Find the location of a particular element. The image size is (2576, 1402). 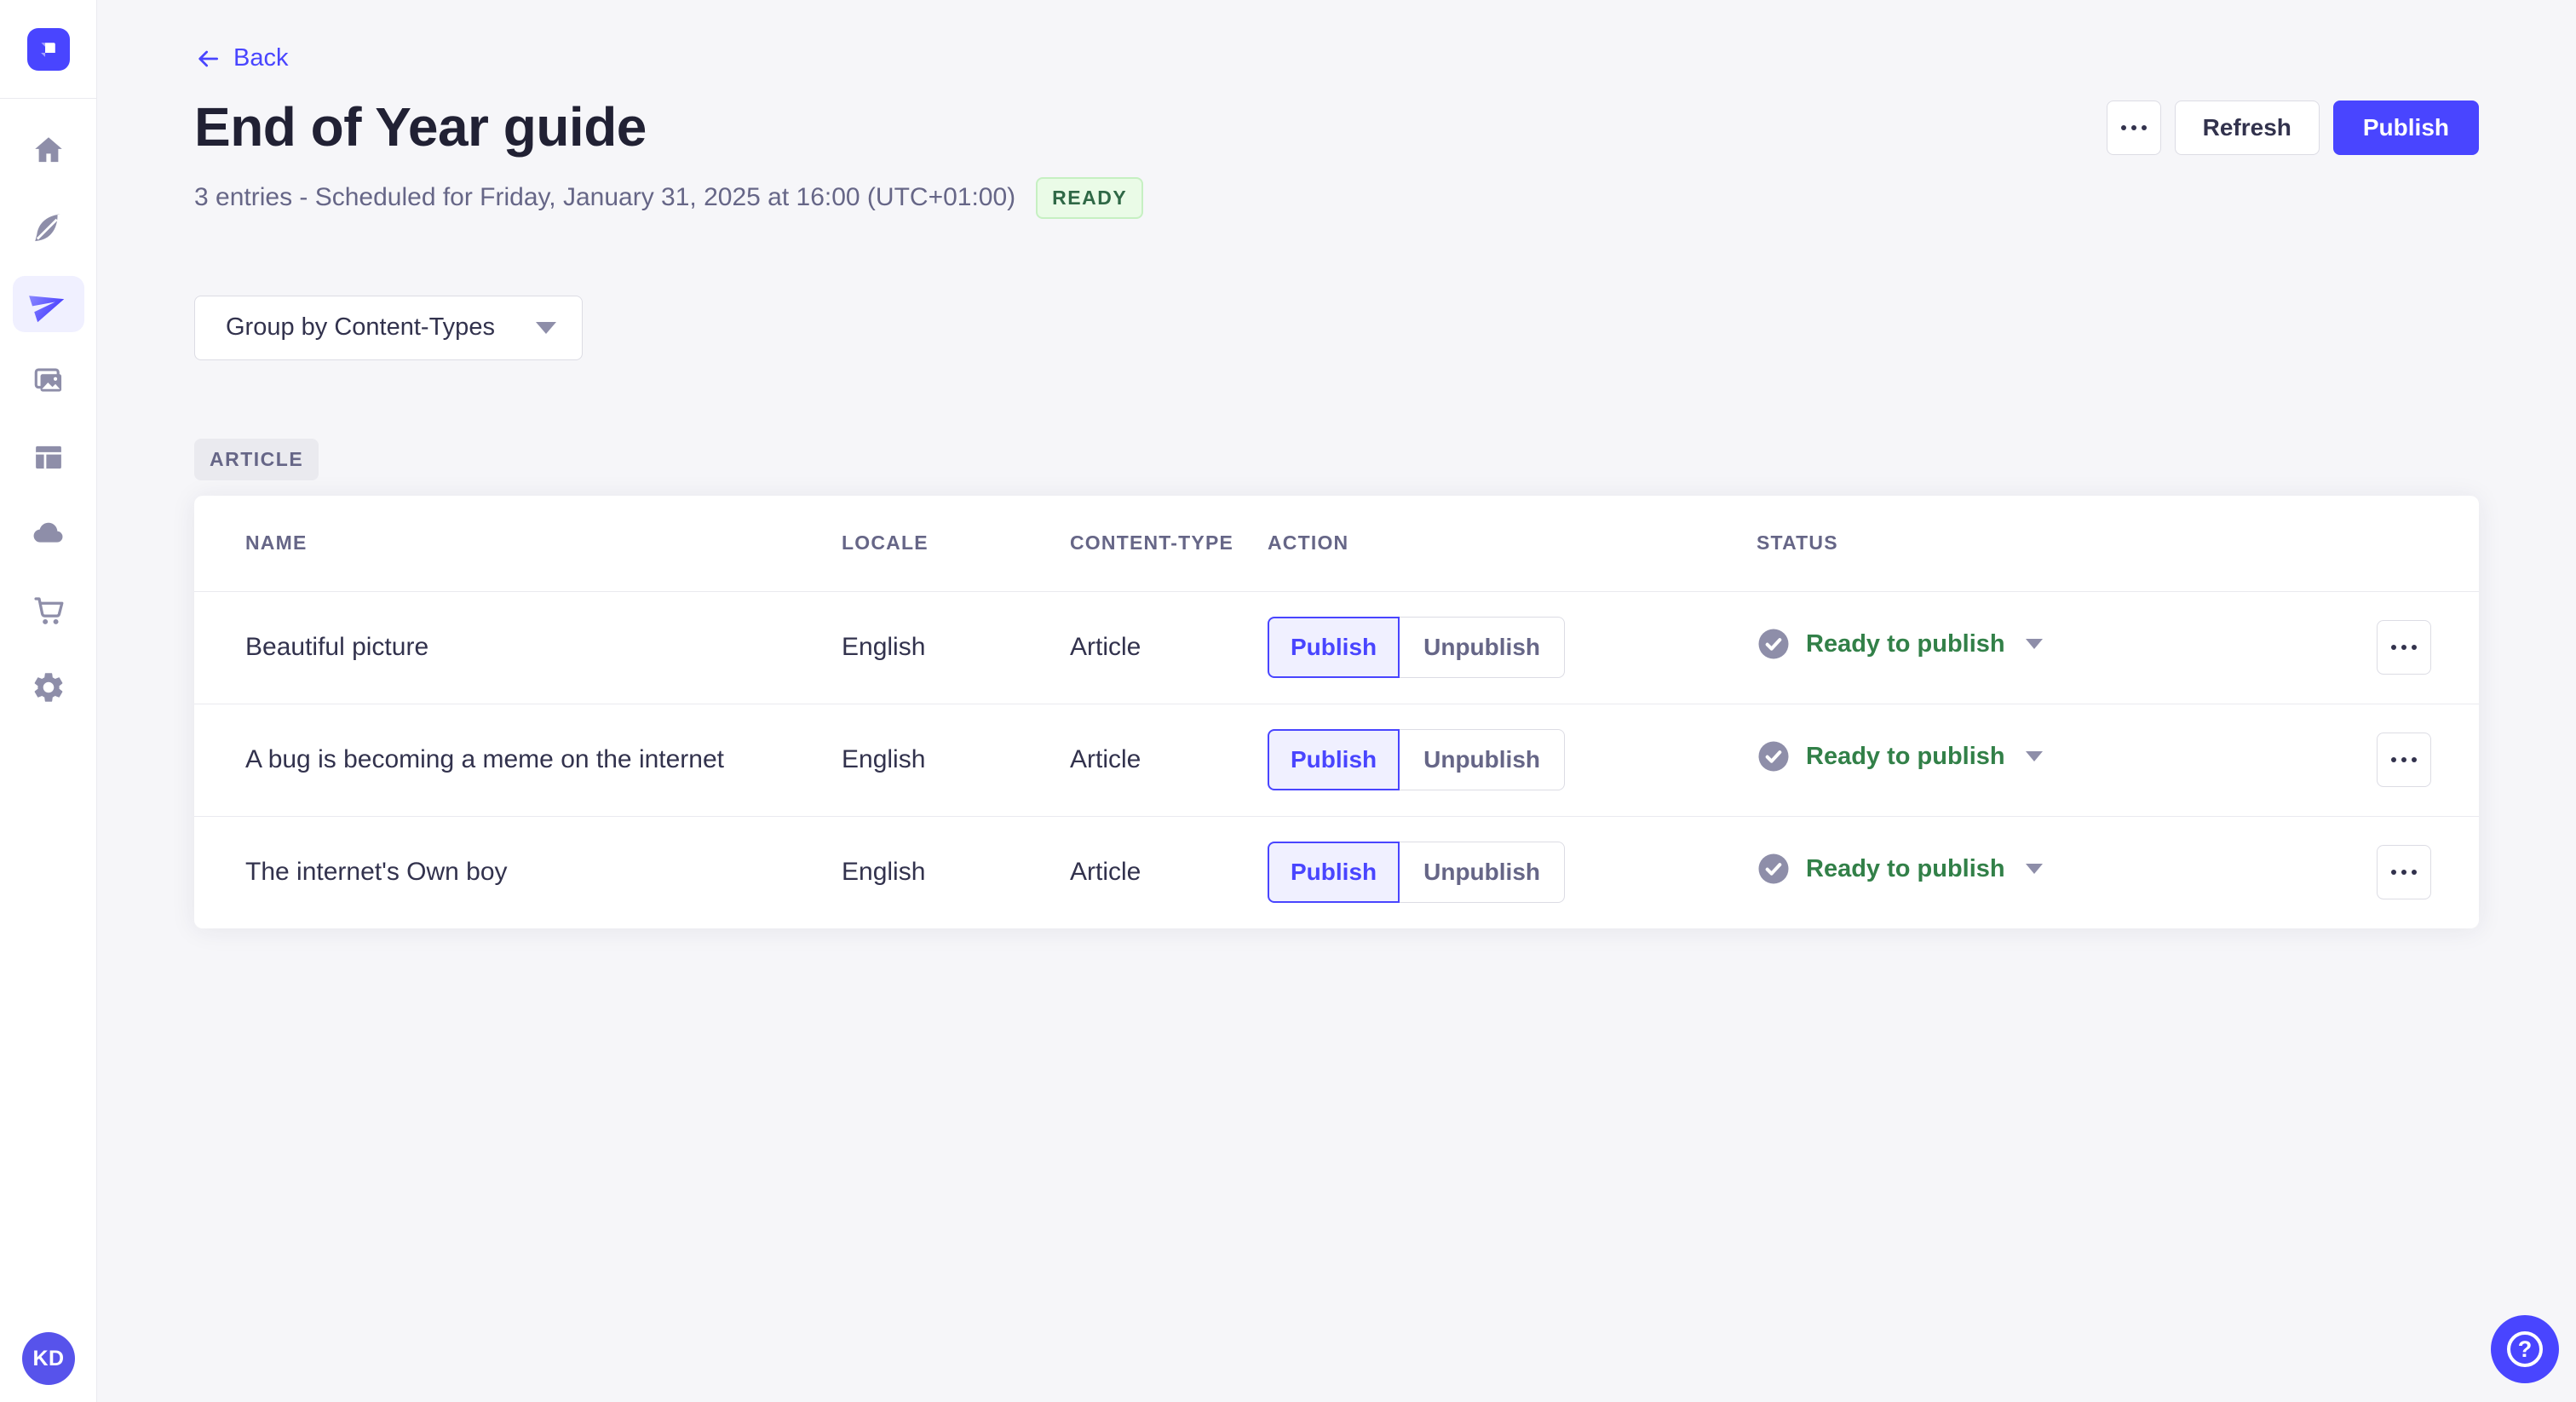

cart-icon is located at coordinates (49, 611).